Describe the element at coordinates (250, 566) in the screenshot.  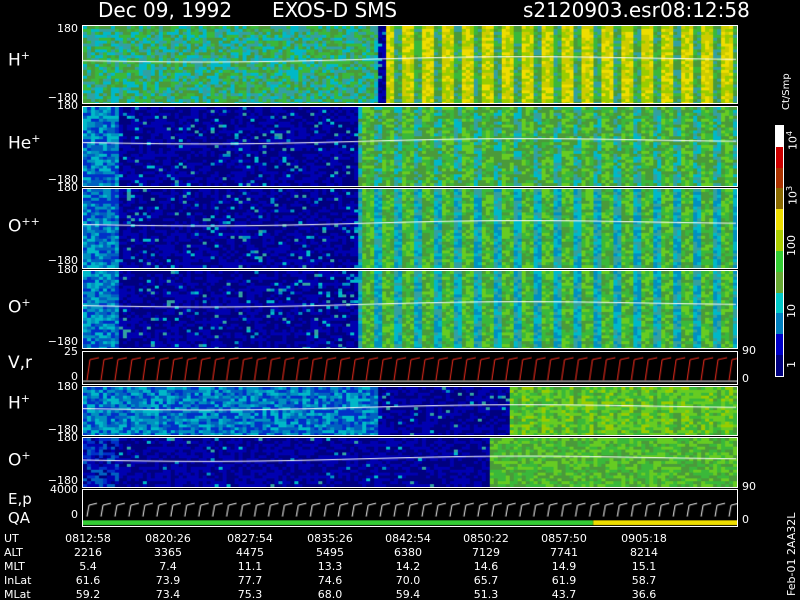
I see `ephem-cell: 11.1` at that location.